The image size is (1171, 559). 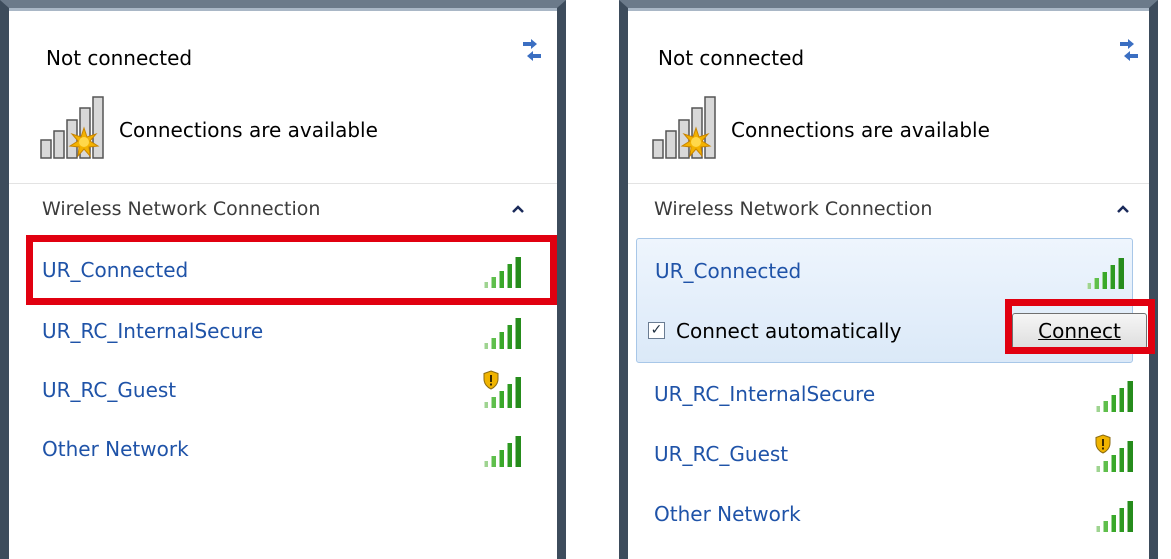 I want to click on connect-automatically-checkbox: ✓, so click(x=656, y=330).